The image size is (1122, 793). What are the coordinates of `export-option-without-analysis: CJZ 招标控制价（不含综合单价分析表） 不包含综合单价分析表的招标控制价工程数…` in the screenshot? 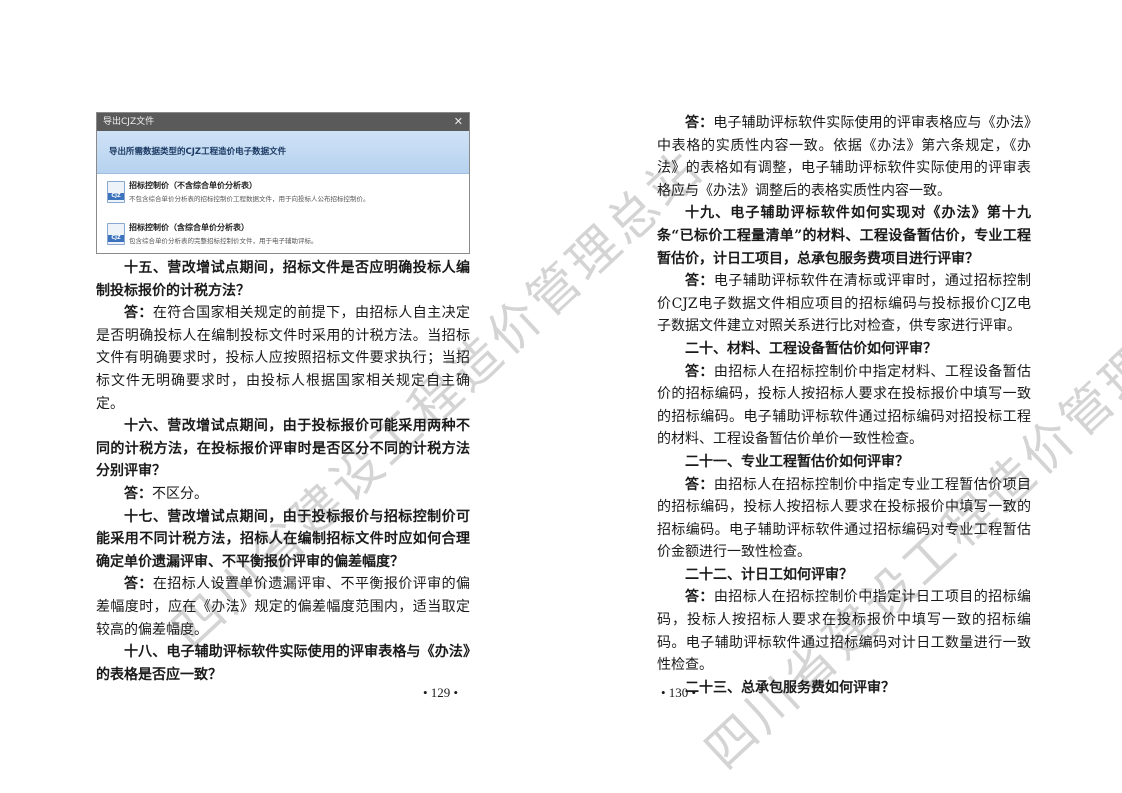 It's located at (283, 197).